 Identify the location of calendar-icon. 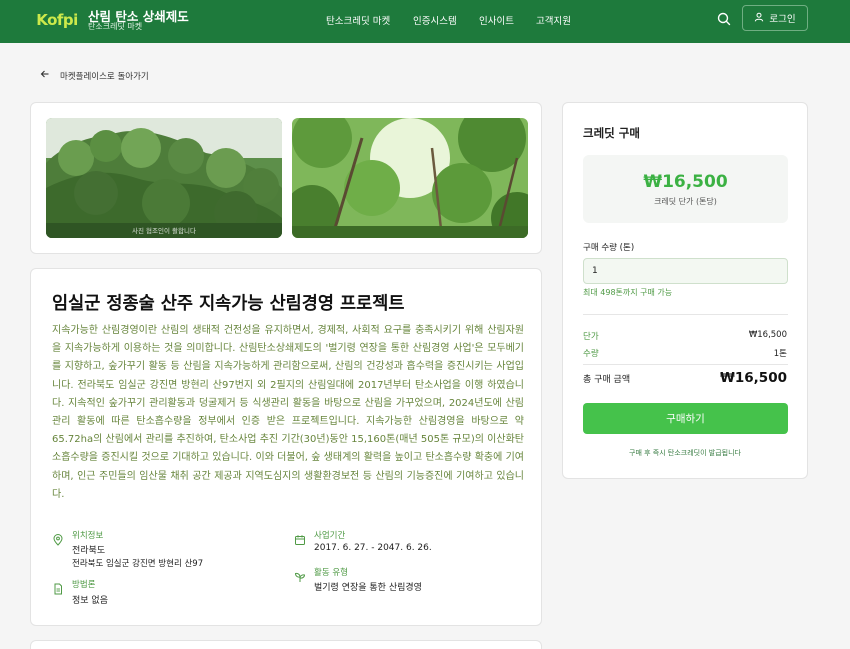
(300, 538).